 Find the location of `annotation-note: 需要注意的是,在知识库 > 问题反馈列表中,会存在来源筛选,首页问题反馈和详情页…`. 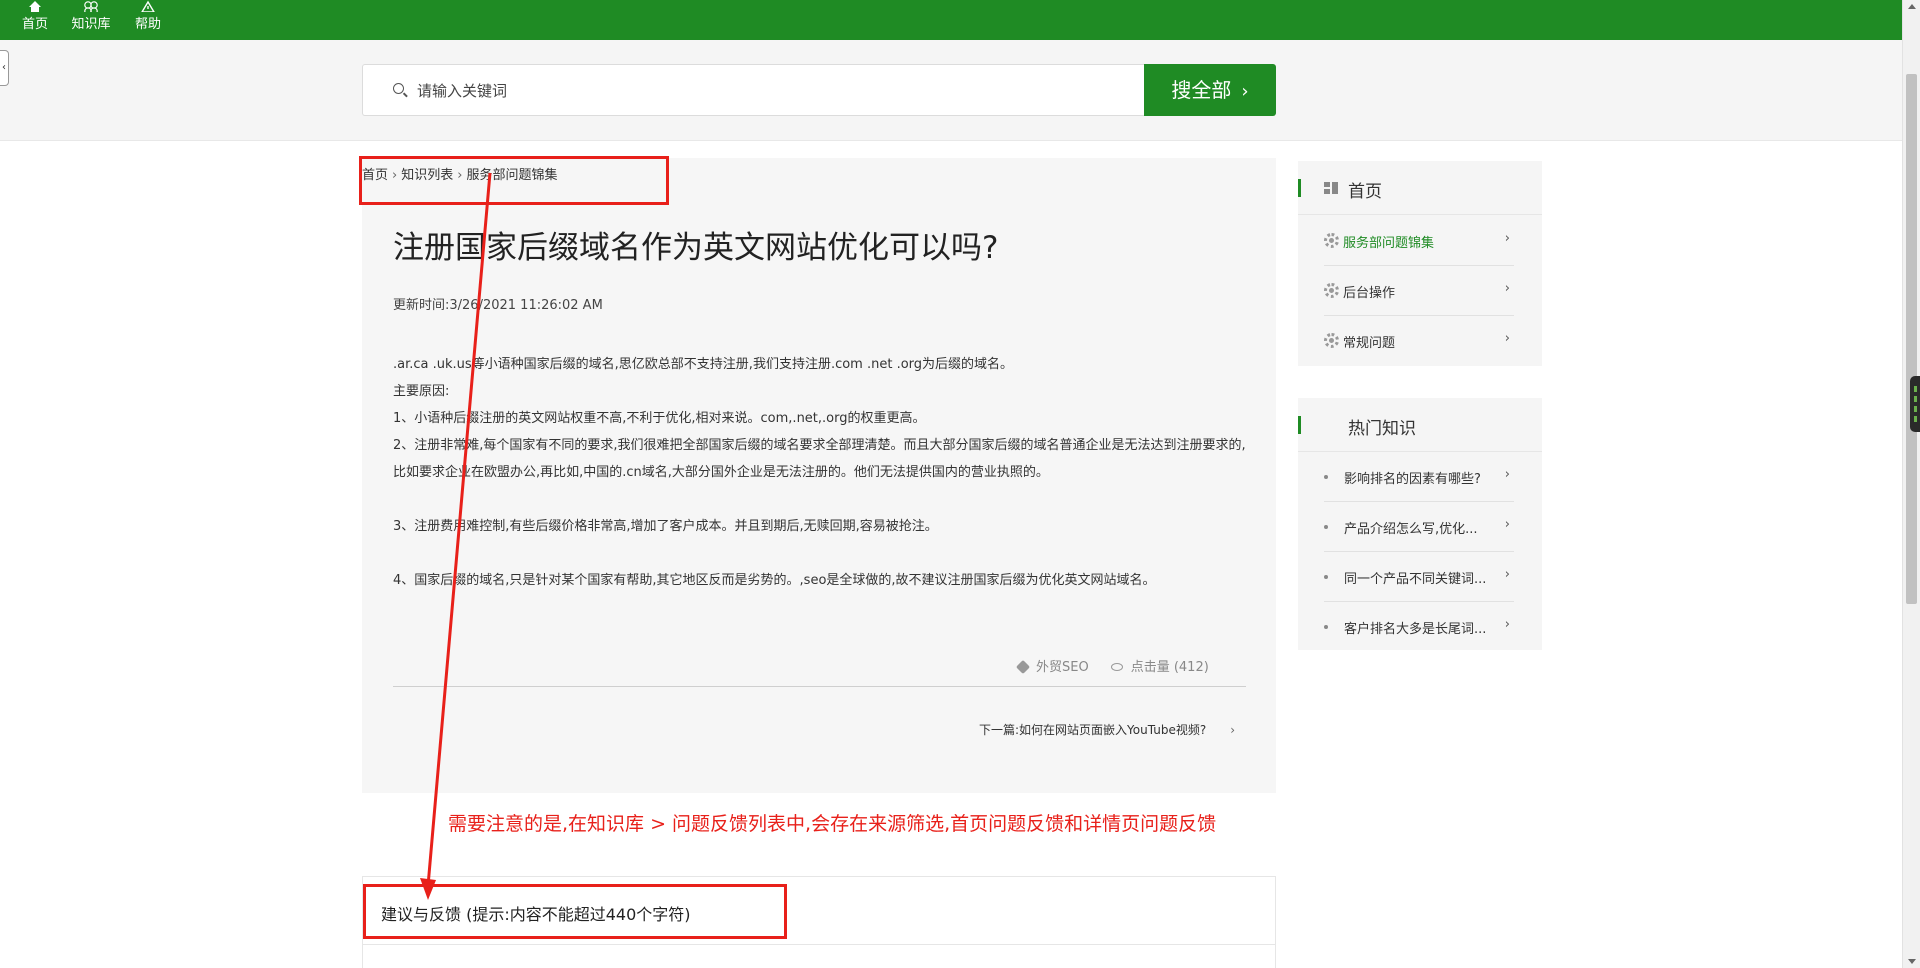

annotation-note: 需要注意的是,在知识库 > 问题反馈列表中,会存在来源筛选,首页问题反馈和详情页… is located at coordinates (832, 824).